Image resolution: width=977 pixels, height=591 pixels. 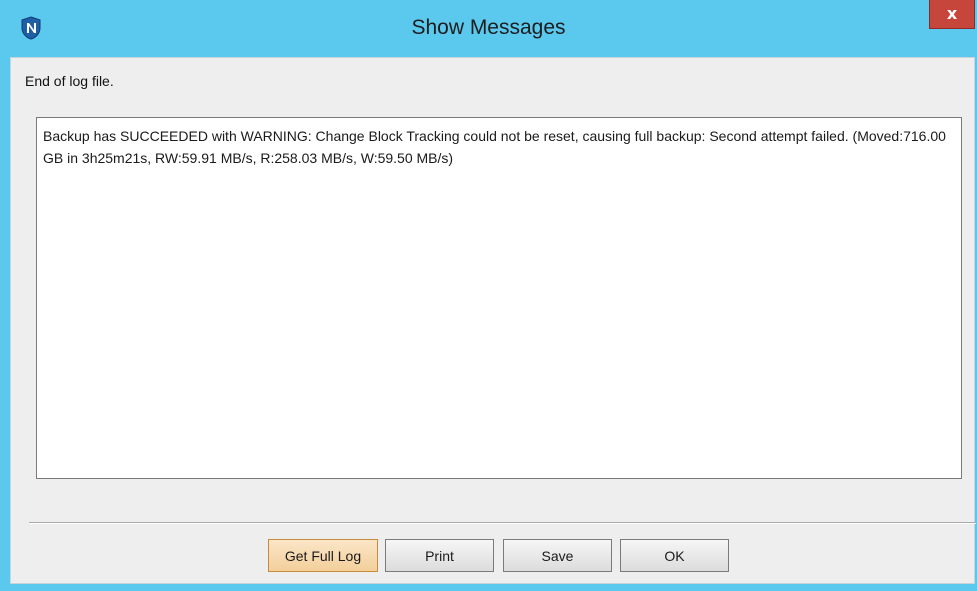 What do you see at coordinates (502, 523) in the screenshot?
I see `separator` at bounding box center [502, 523].